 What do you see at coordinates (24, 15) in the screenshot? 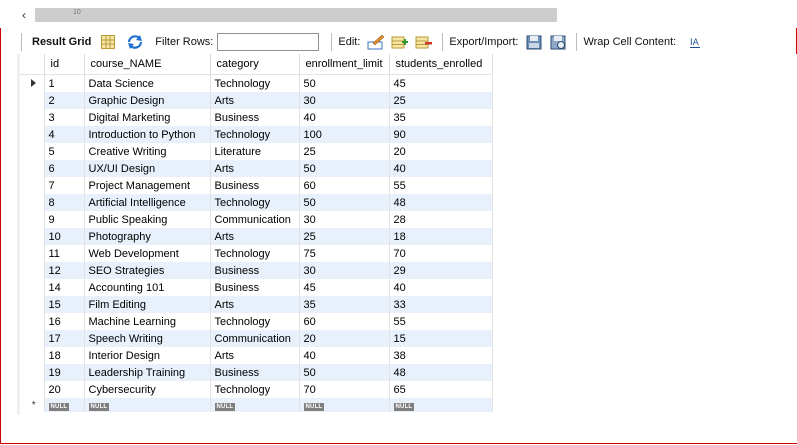
I see `scroll-left-icon: ‹` at bounding box center [24, 15].